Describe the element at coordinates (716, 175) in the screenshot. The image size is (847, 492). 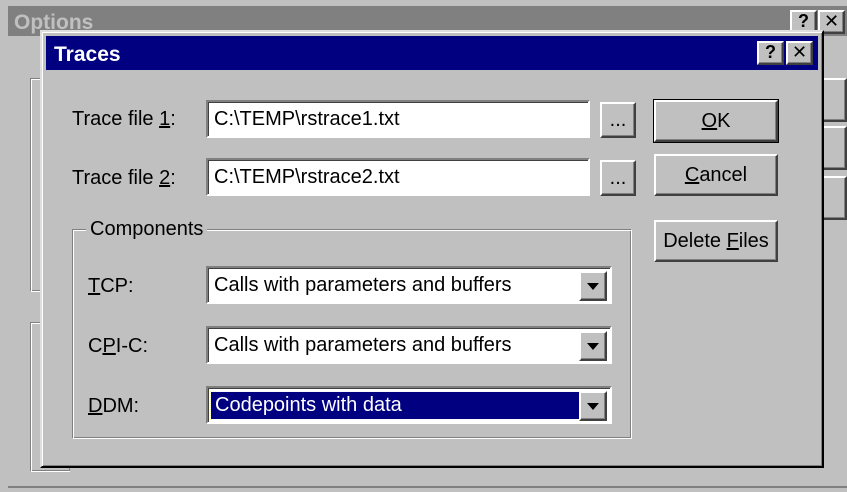
I see `cancel-button: Cancel` at that location.